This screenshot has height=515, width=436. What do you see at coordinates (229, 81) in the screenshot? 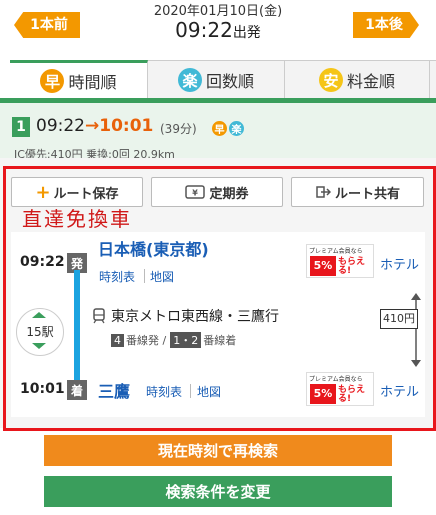
I see `tab-label: 回数順` at bounding box center [229, 81].